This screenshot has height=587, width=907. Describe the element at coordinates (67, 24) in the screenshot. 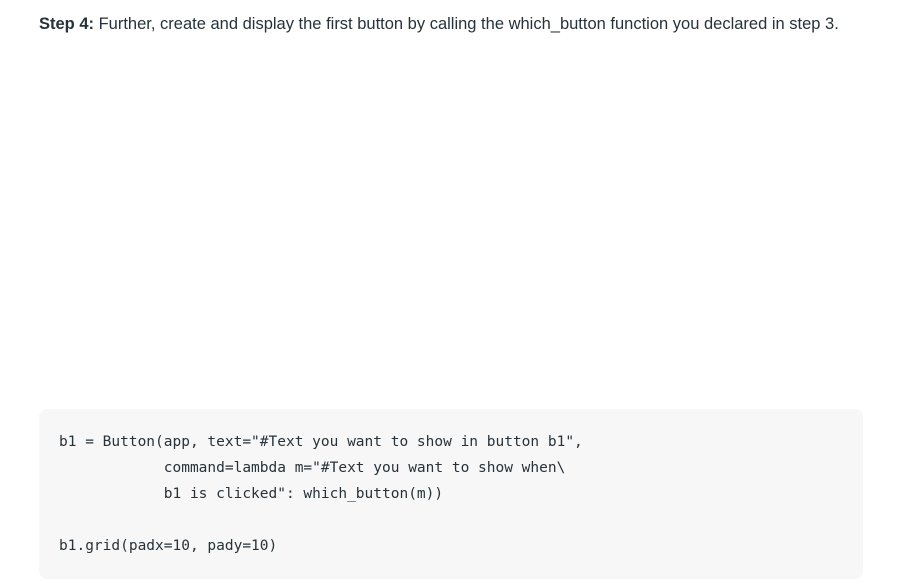

I see `step-label: Step 4:` at that location.